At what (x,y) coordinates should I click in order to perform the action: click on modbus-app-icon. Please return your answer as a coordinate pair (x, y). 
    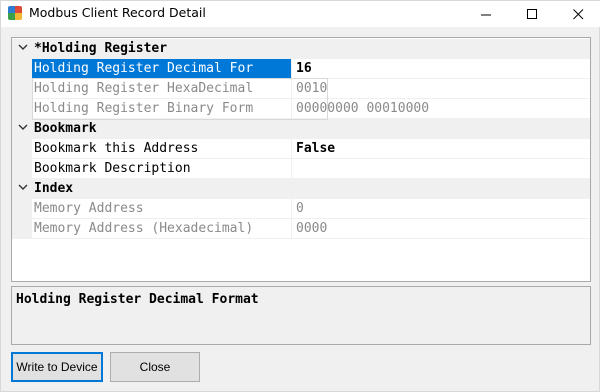
    Looking at the image, I should click on (15, 13).